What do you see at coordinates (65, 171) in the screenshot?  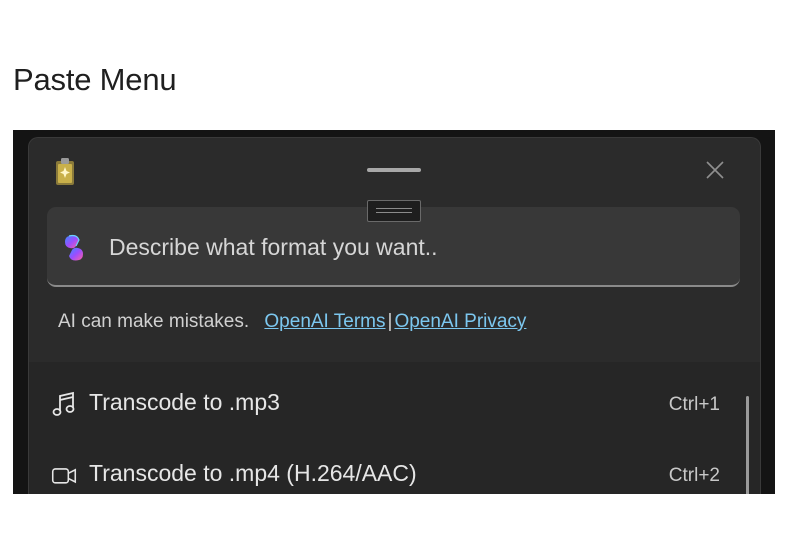 I see `clipboard-sparkle-icon` at bounding box center [65, 171].